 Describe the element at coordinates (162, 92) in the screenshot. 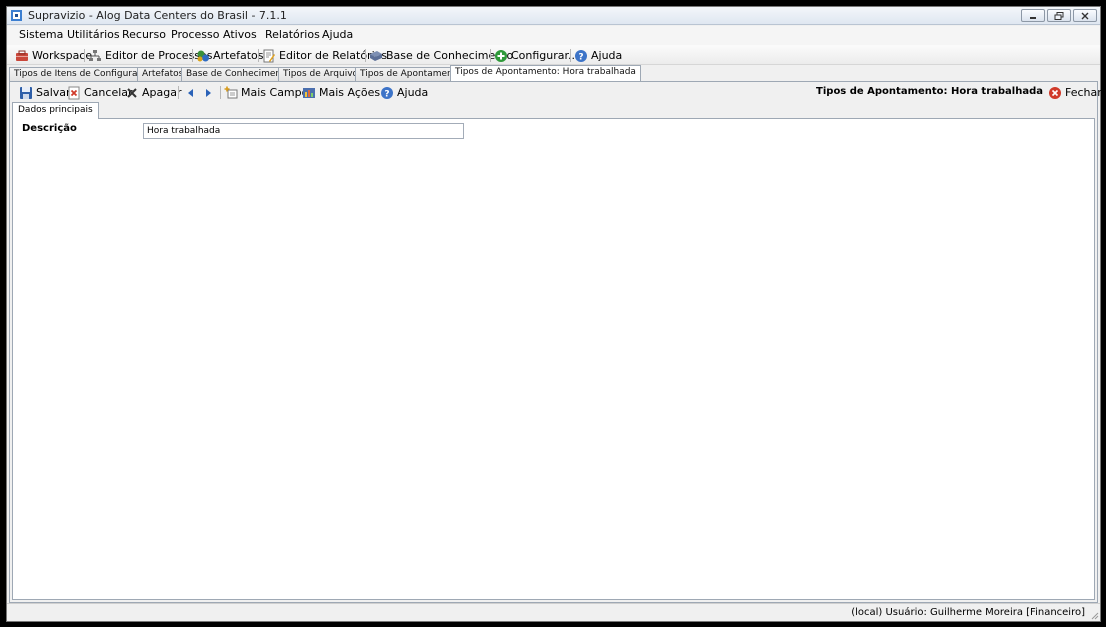

I see `delete-label: Apagar` at that location.